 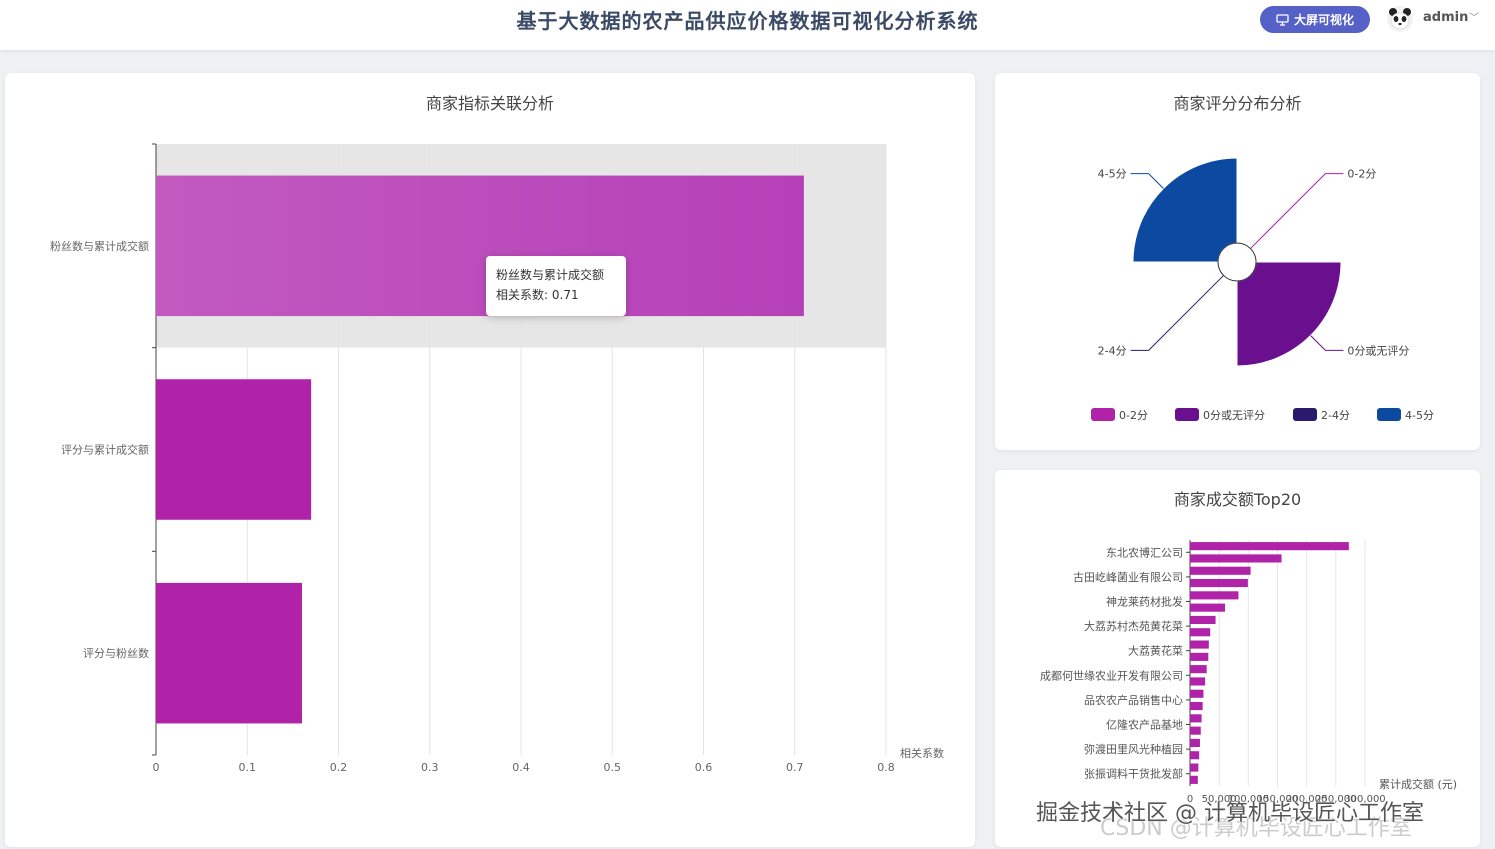 What do you see at coordinates (105, 450) in the screenshot?
I see `y-tick-label: 评分与累计成交额` at bounding box center [105, 450].